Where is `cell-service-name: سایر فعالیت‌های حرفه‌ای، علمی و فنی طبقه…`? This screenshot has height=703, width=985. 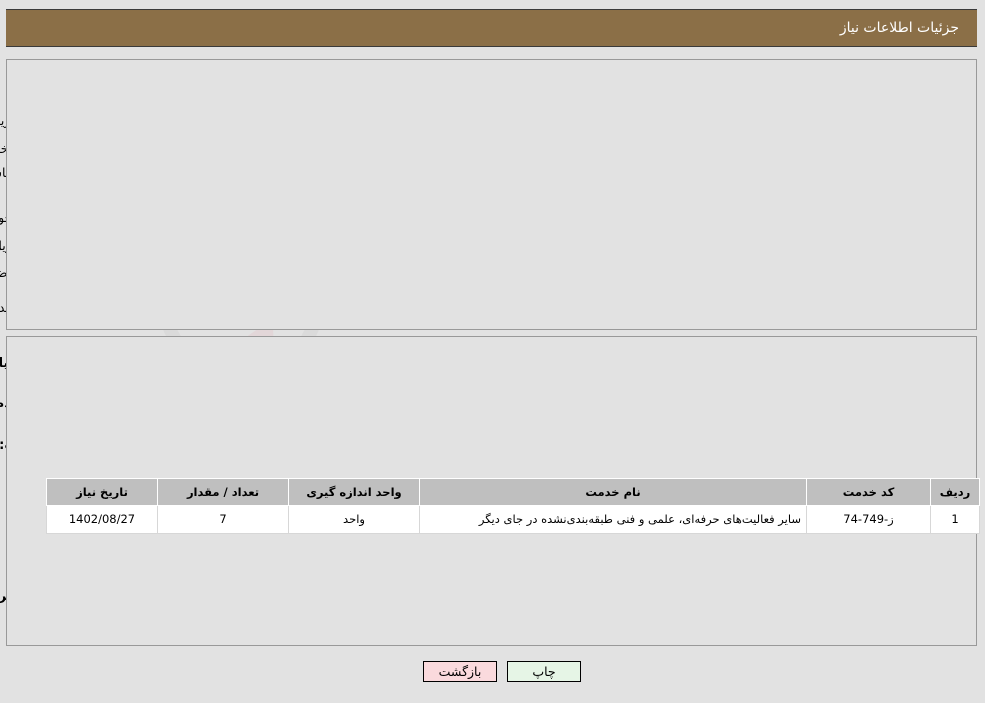 cell-service-name: سایر فعالیت‌های حرفه‌ای، علمی و فنی طبقه… is located at coordinates (614, 519).